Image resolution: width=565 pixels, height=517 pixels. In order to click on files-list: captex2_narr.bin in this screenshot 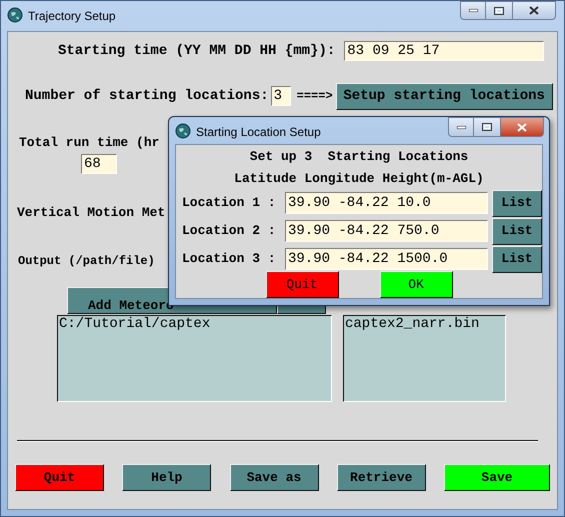, I will do `click(424, 358)`.